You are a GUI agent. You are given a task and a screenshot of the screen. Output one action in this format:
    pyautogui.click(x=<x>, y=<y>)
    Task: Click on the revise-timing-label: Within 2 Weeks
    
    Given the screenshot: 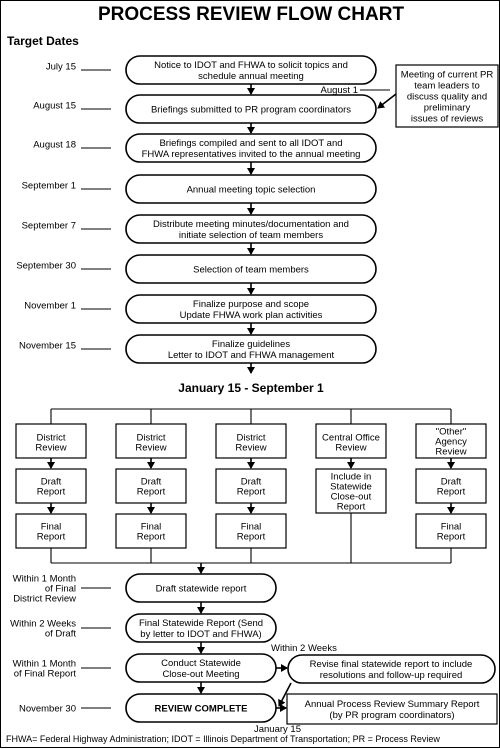 What is the action you would take?
    pyautogui.click(x=304, y=648)
    